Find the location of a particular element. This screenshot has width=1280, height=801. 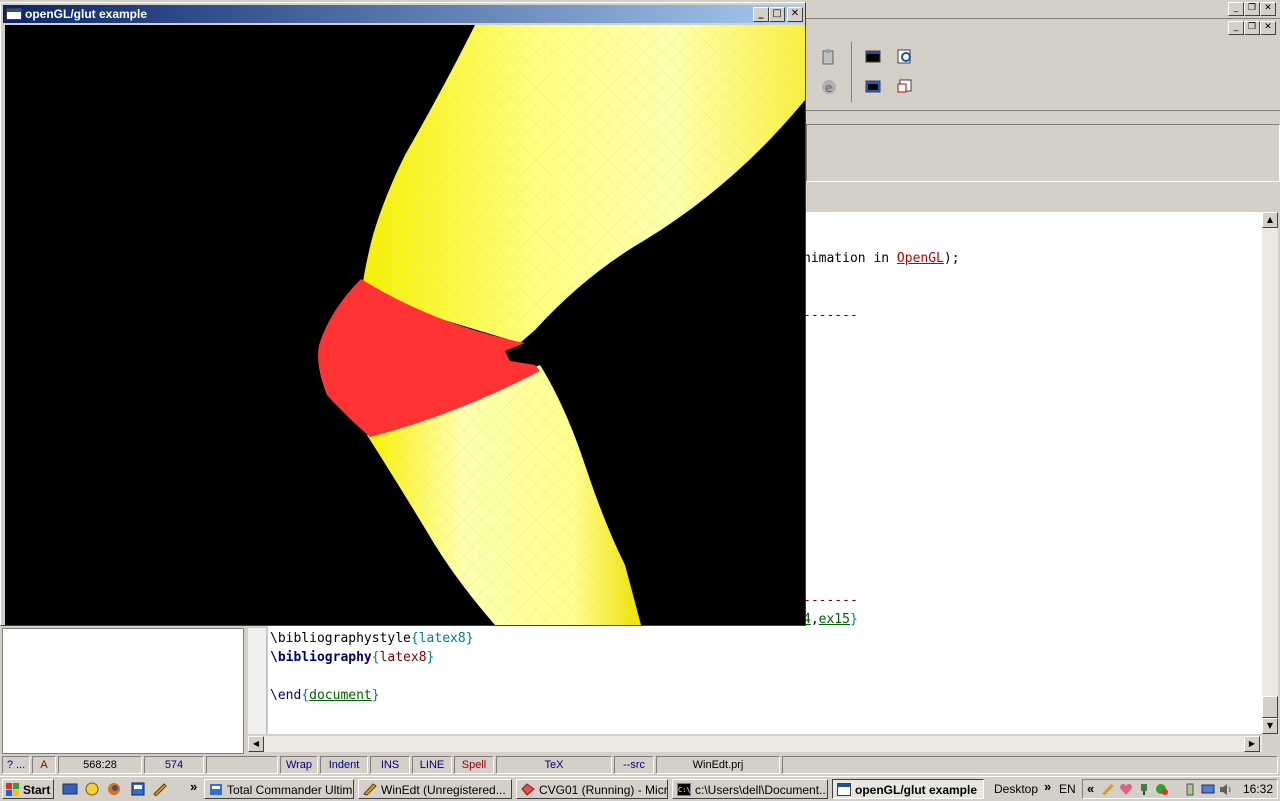

window-icon is located at coordinates (14, 14).